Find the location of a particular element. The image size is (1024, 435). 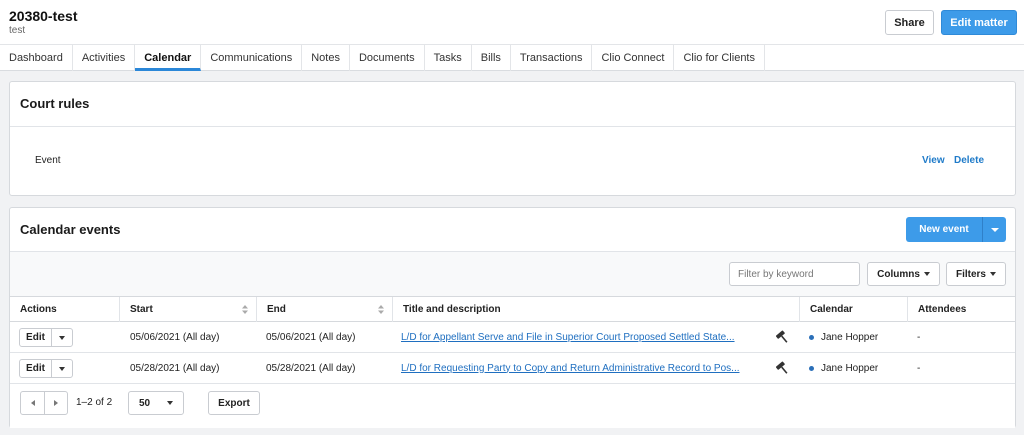

columns-label: Columns is located at coordinates (898, 274).